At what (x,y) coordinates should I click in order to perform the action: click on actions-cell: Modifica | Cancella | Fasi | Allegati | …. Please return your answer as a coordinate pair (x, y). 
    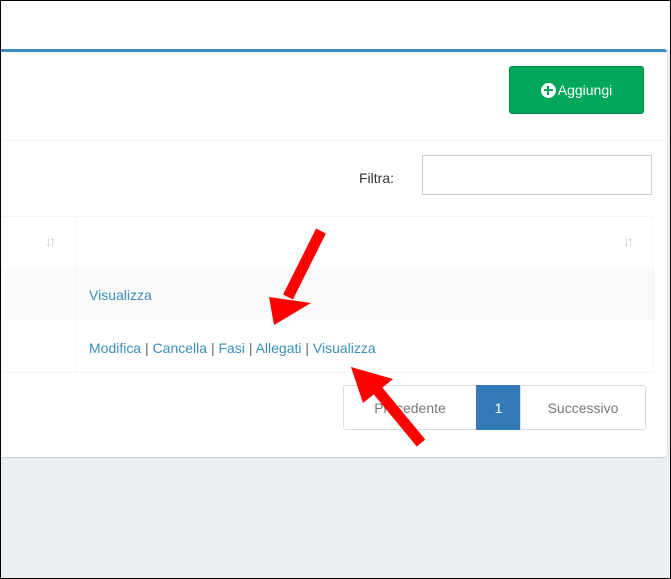
    Looking at the image, I should click on (364, 346).